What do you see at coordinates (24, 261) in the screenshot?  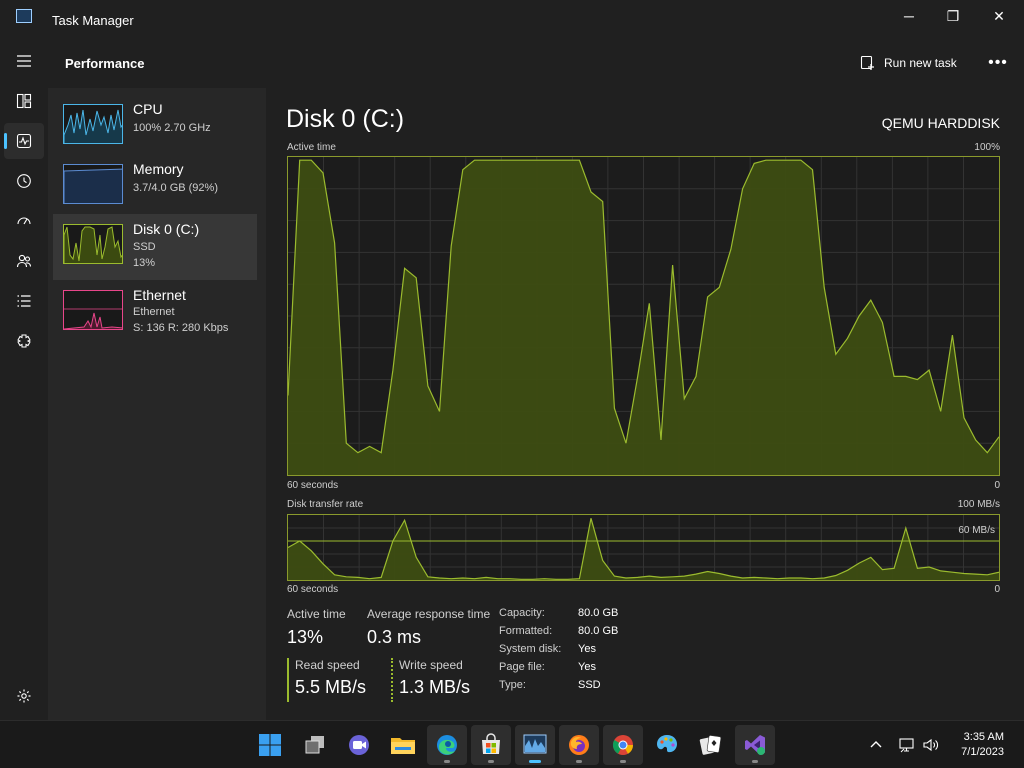 I see `users-icon` at bounding box center [24, 261].